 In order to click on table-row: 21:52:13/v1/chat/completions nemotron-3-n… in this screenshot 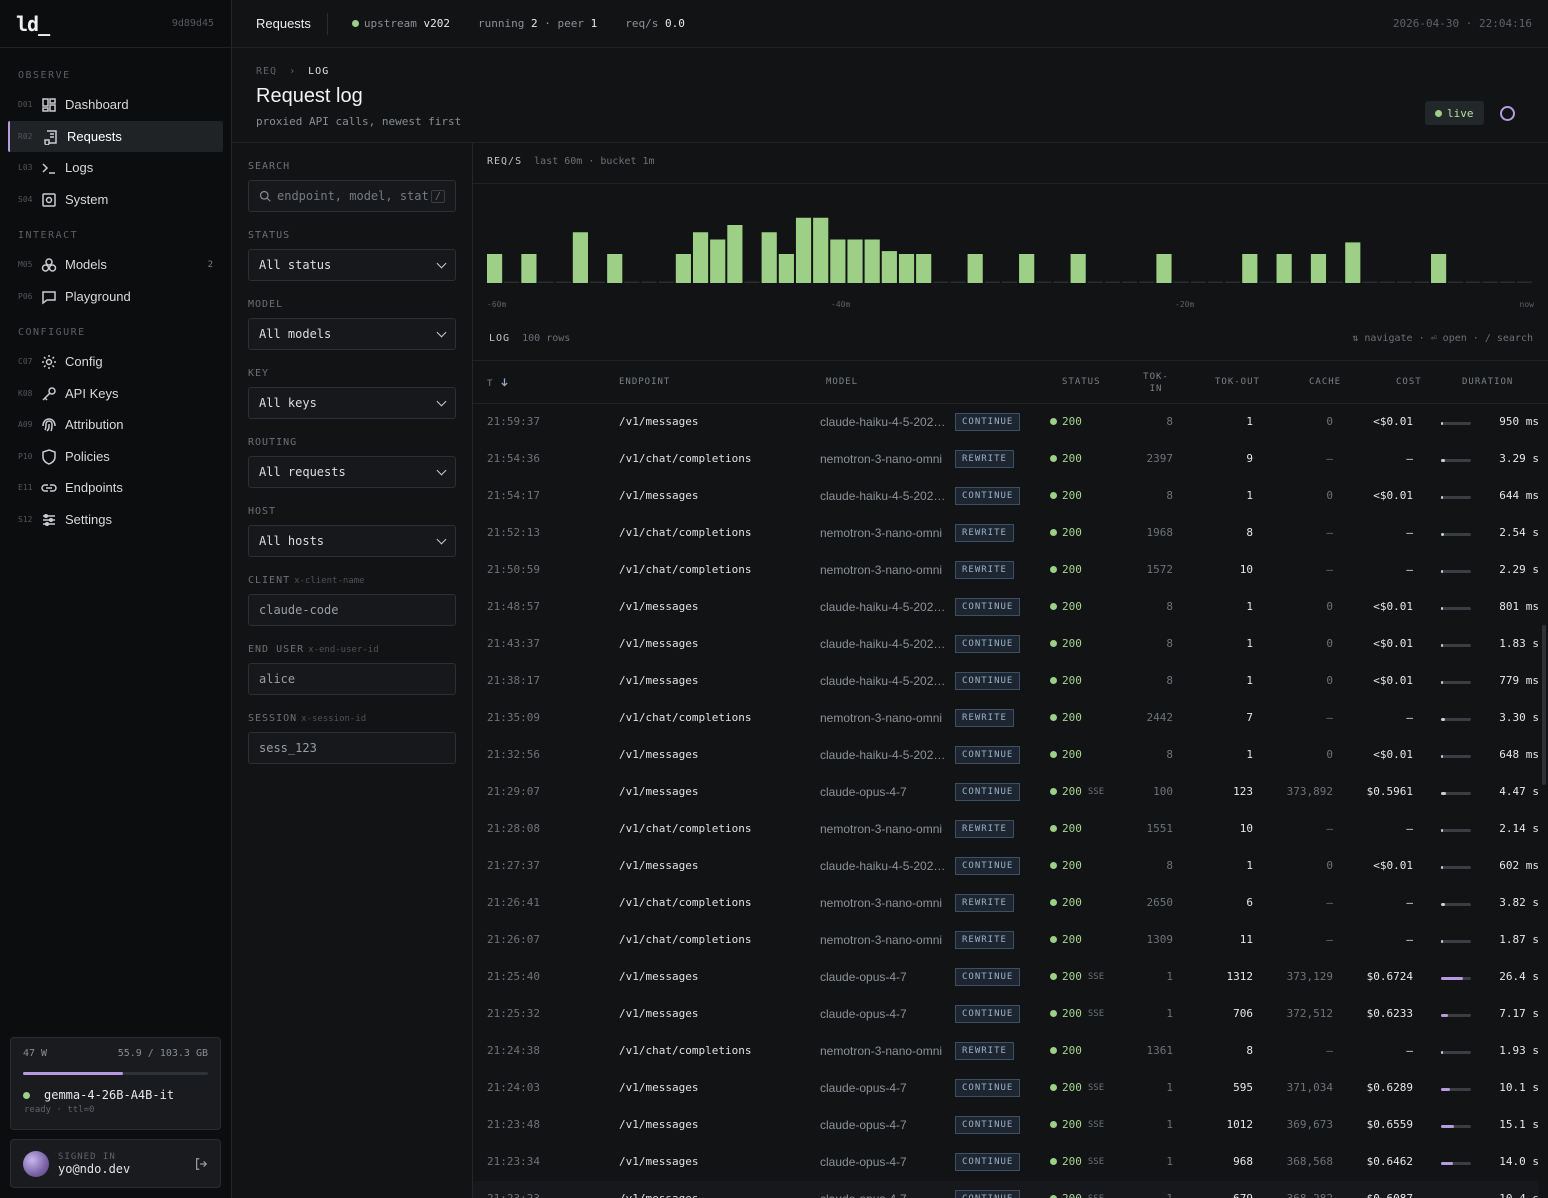, I will do `click(1006, 533)`.